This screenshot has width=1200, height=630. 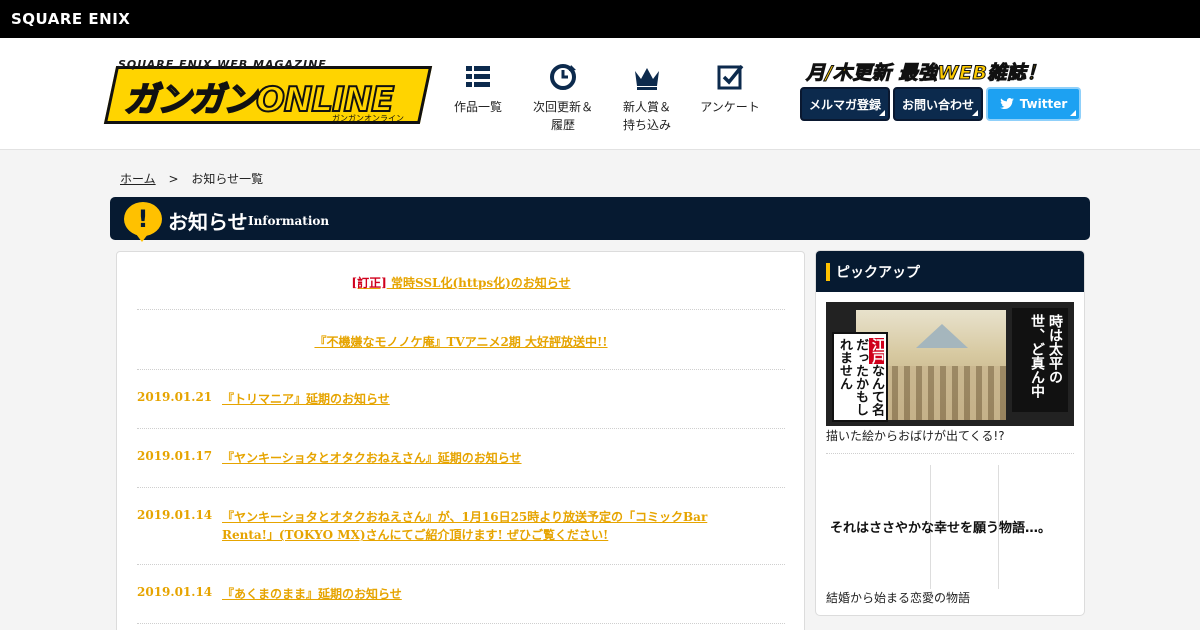 I want to click on sticky-notice: 『不機嫌なモノノケ庵』TVアニメ2期 大好評放送中!!, so click(x=461, y=340).